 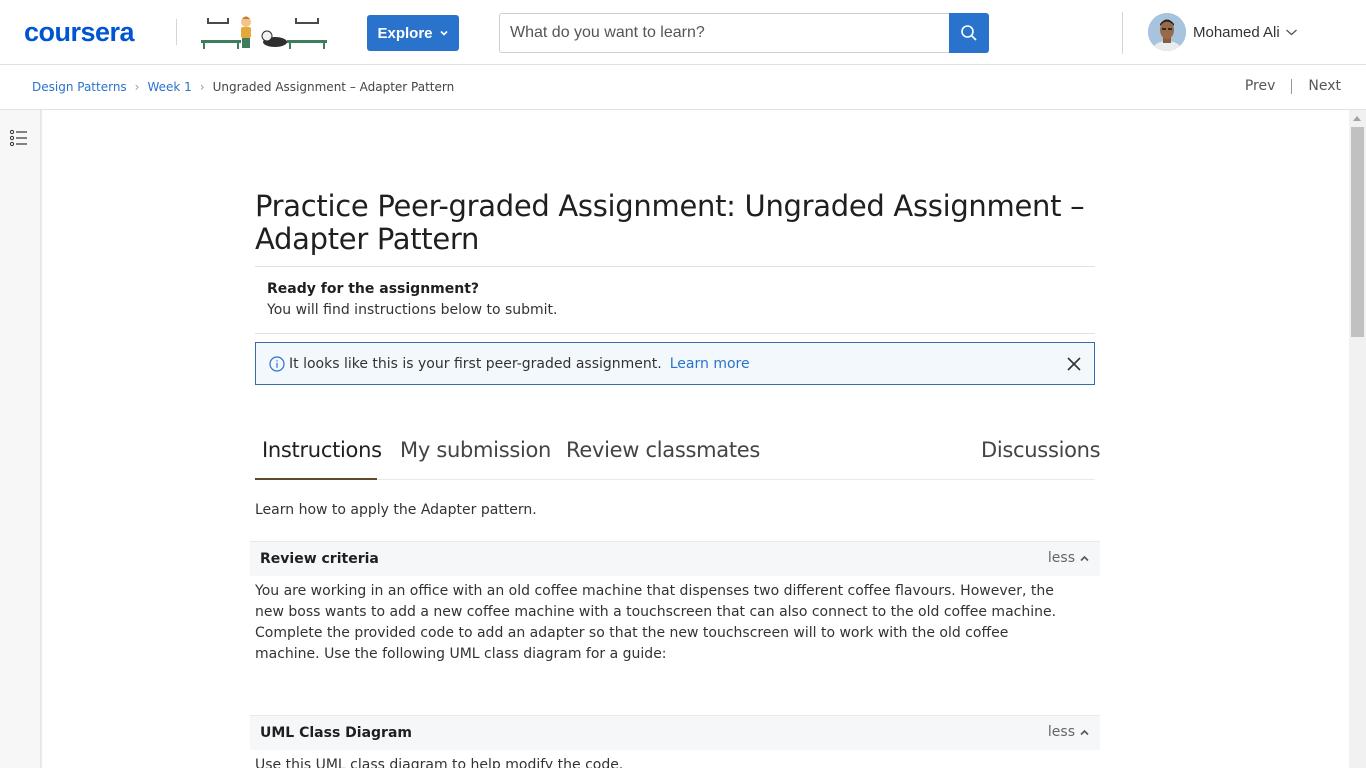 What do you see at coordinates (710, 364) in the screenshot?
I see `learn-more-link: Learn more` at bounding box center [710, 364].